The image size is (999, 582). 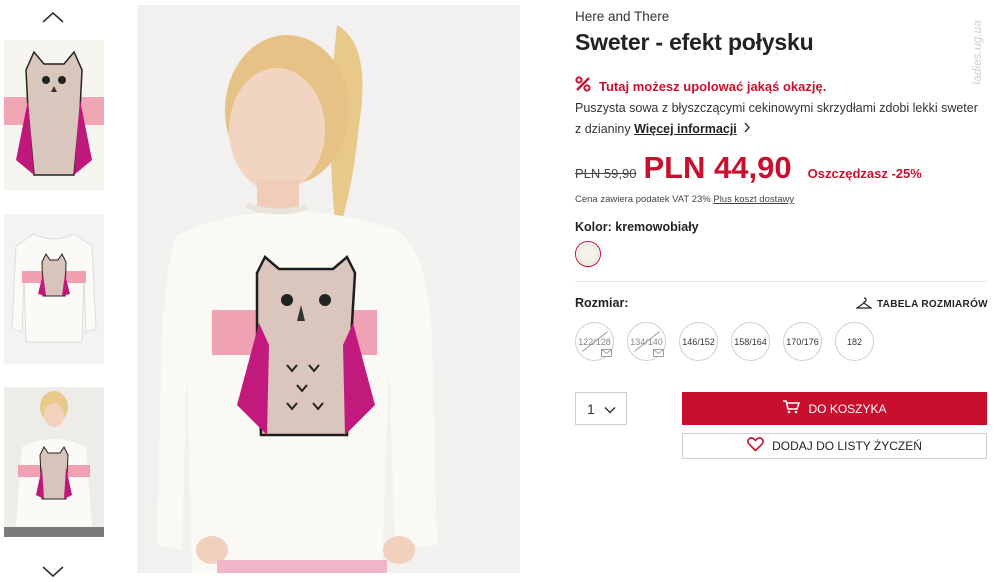 What do you see at coordinates (791, 408) in the screenshot?
I see `cart-icon` at bounding box center [791, 408].